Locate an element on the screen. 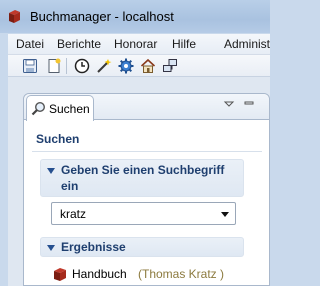 The height and width of the screenshot is (286, 320). result-item: Handbuch (Thomas Kratz ) is located at coordinates (152, 274).